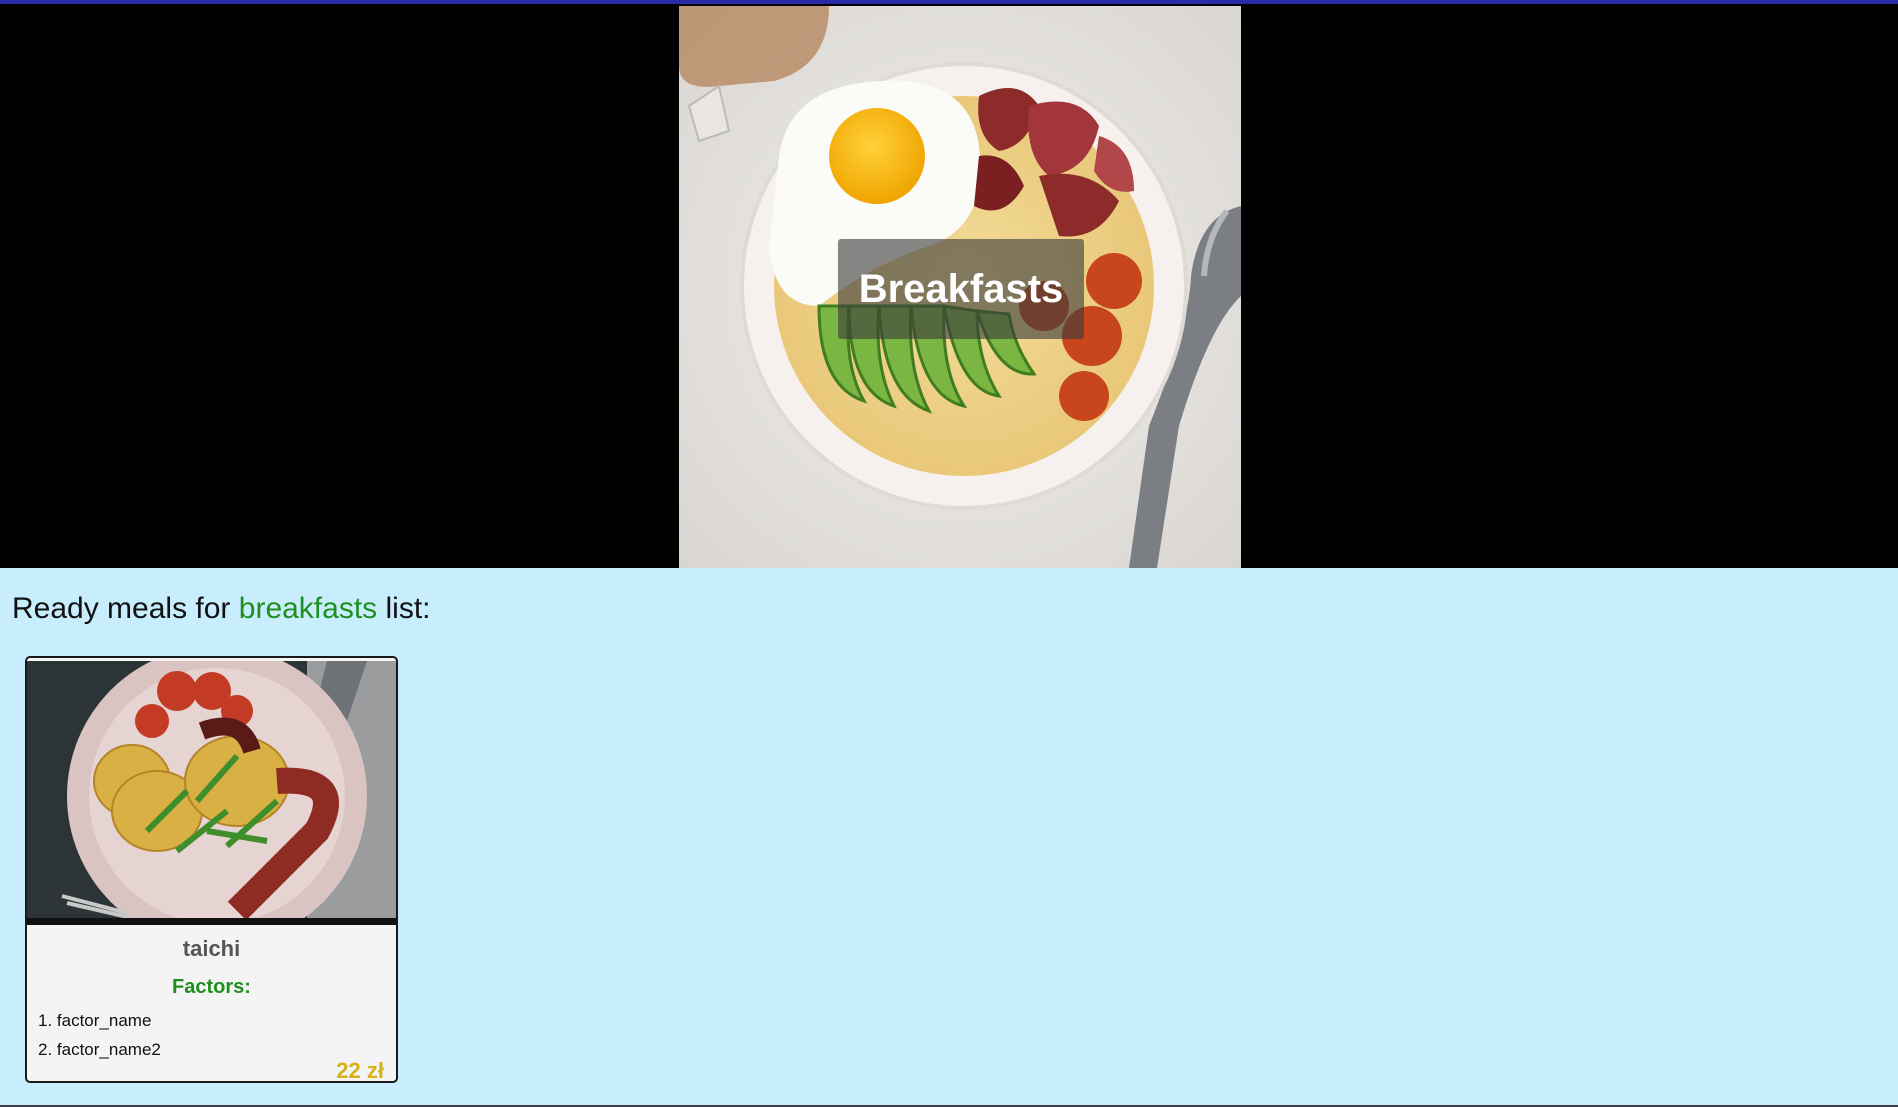 The height and width of the screenshot is (1107, 1898). Describe the element at coordinates (211, 921) in the screenshot. I see `card-image-divider` at that location.